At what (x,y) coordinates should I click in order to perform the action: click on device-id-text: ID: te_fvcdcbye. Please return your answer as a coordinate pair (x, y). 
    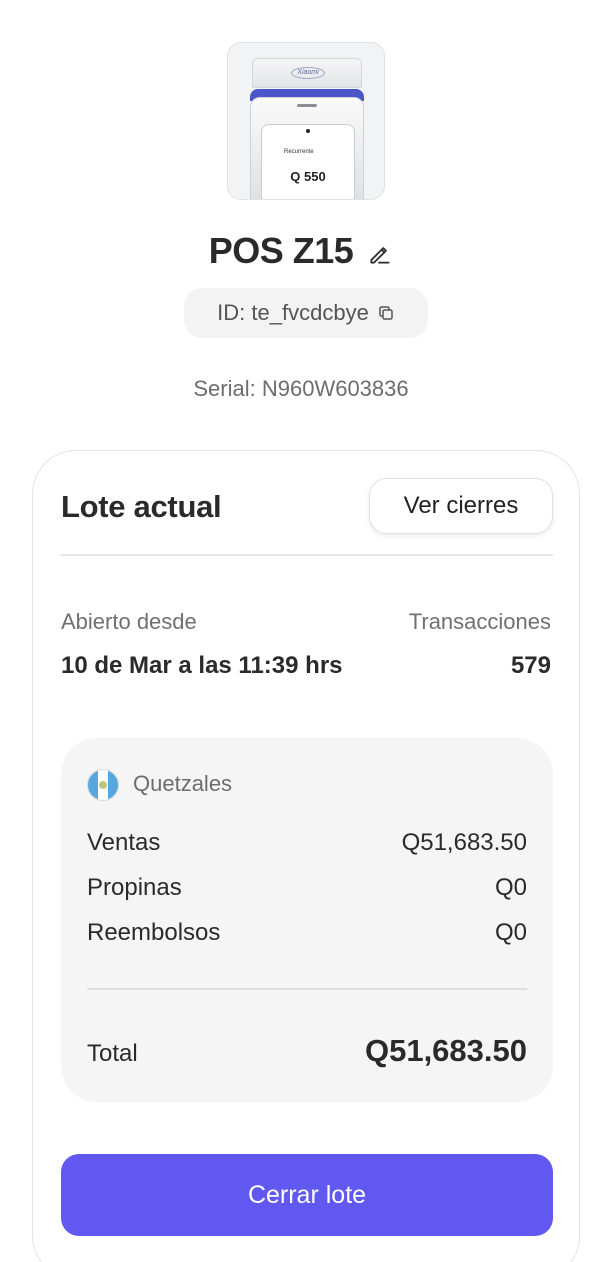
    Looking at the image, I should click on (293, 312).